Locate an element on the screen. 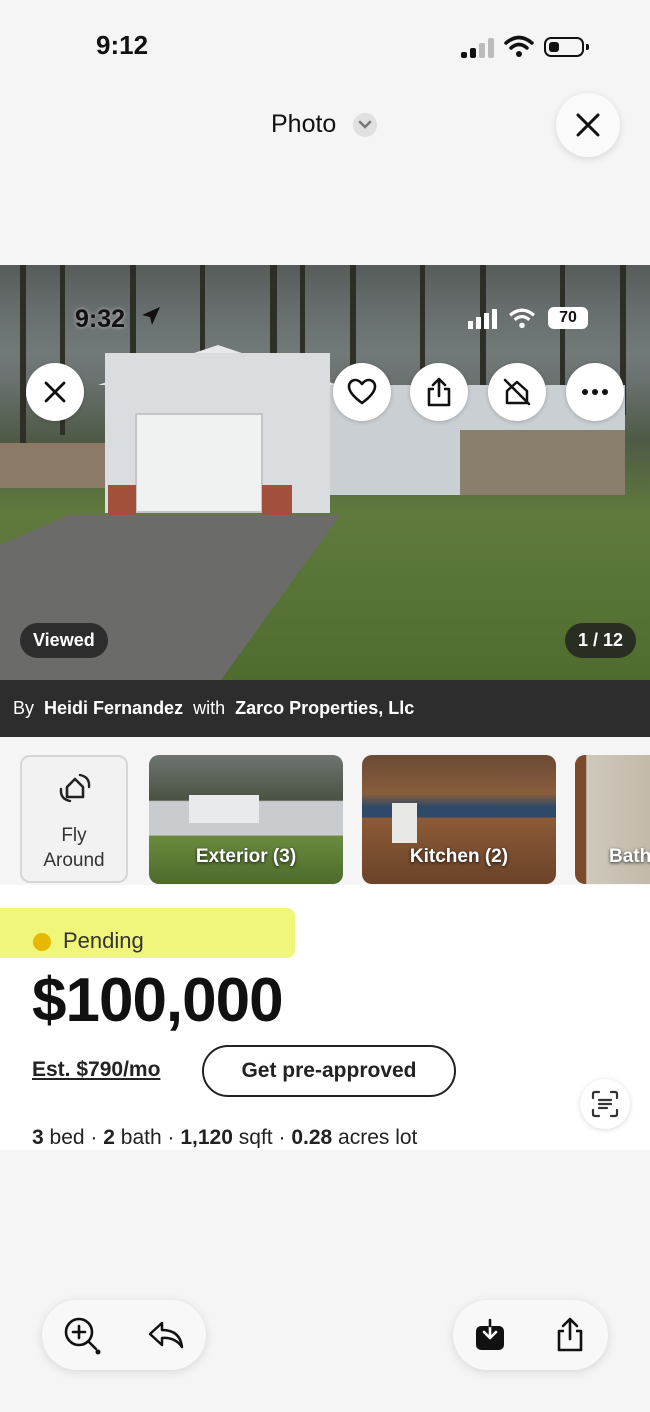  inner-signal-icon is located at coordinates (483, 321).